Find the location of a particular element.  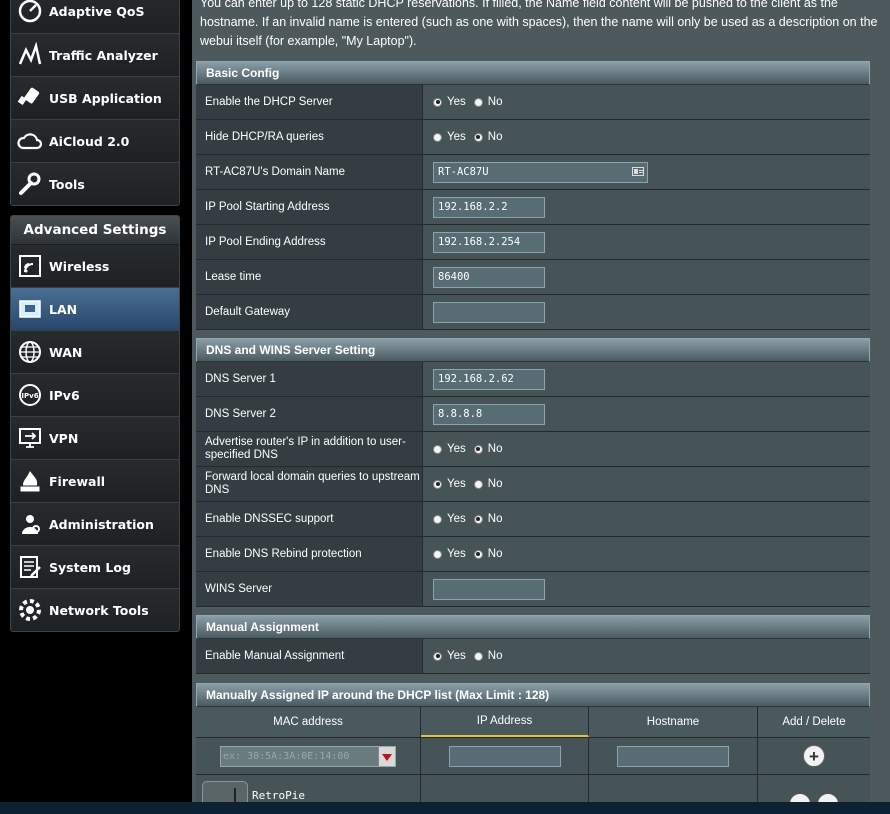

sidebar-item-administration: Administration is located at coordinates (95, 524).